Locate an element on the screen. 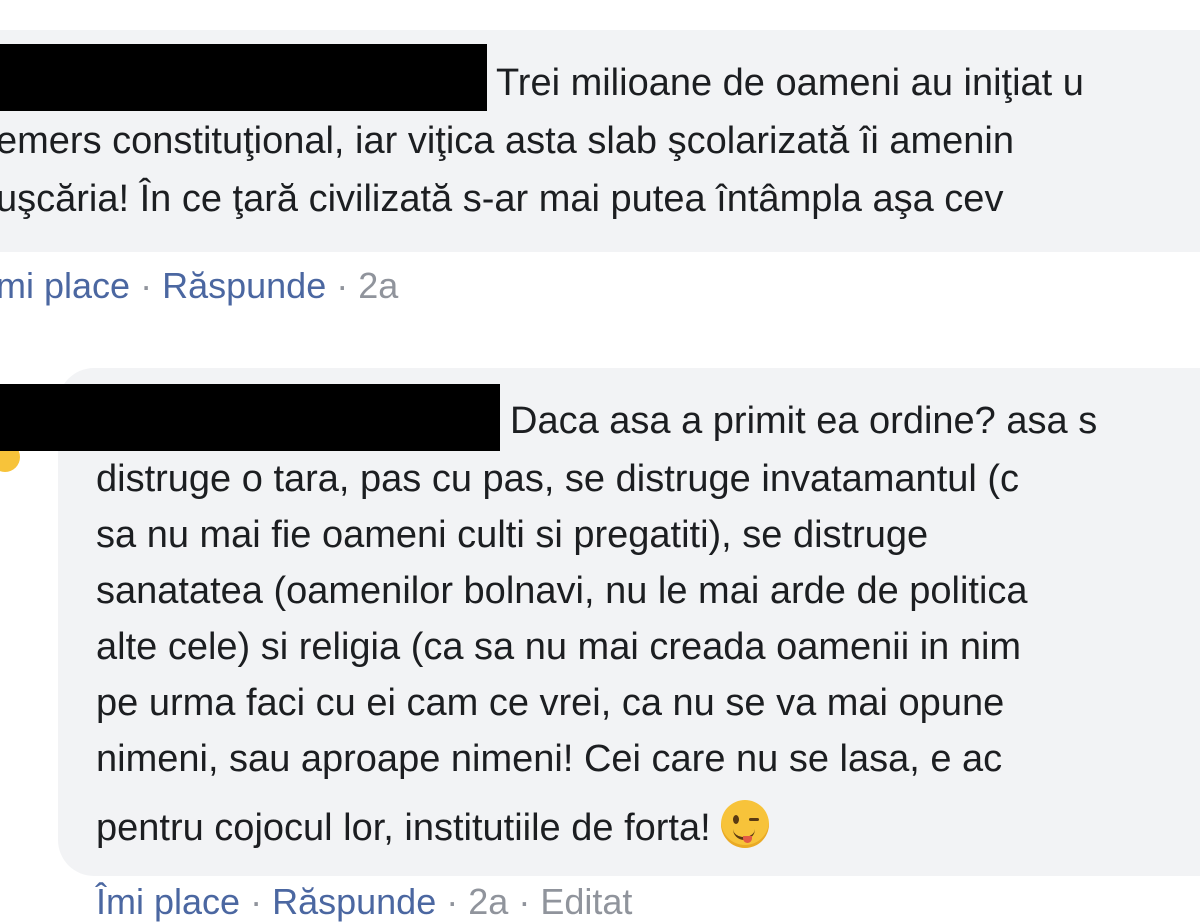 The height and width of the screenshot is (922, 1200). comment-2-actions: Îmi place · Răspunde · 2a · Editat is located at coordinates (364, 902).